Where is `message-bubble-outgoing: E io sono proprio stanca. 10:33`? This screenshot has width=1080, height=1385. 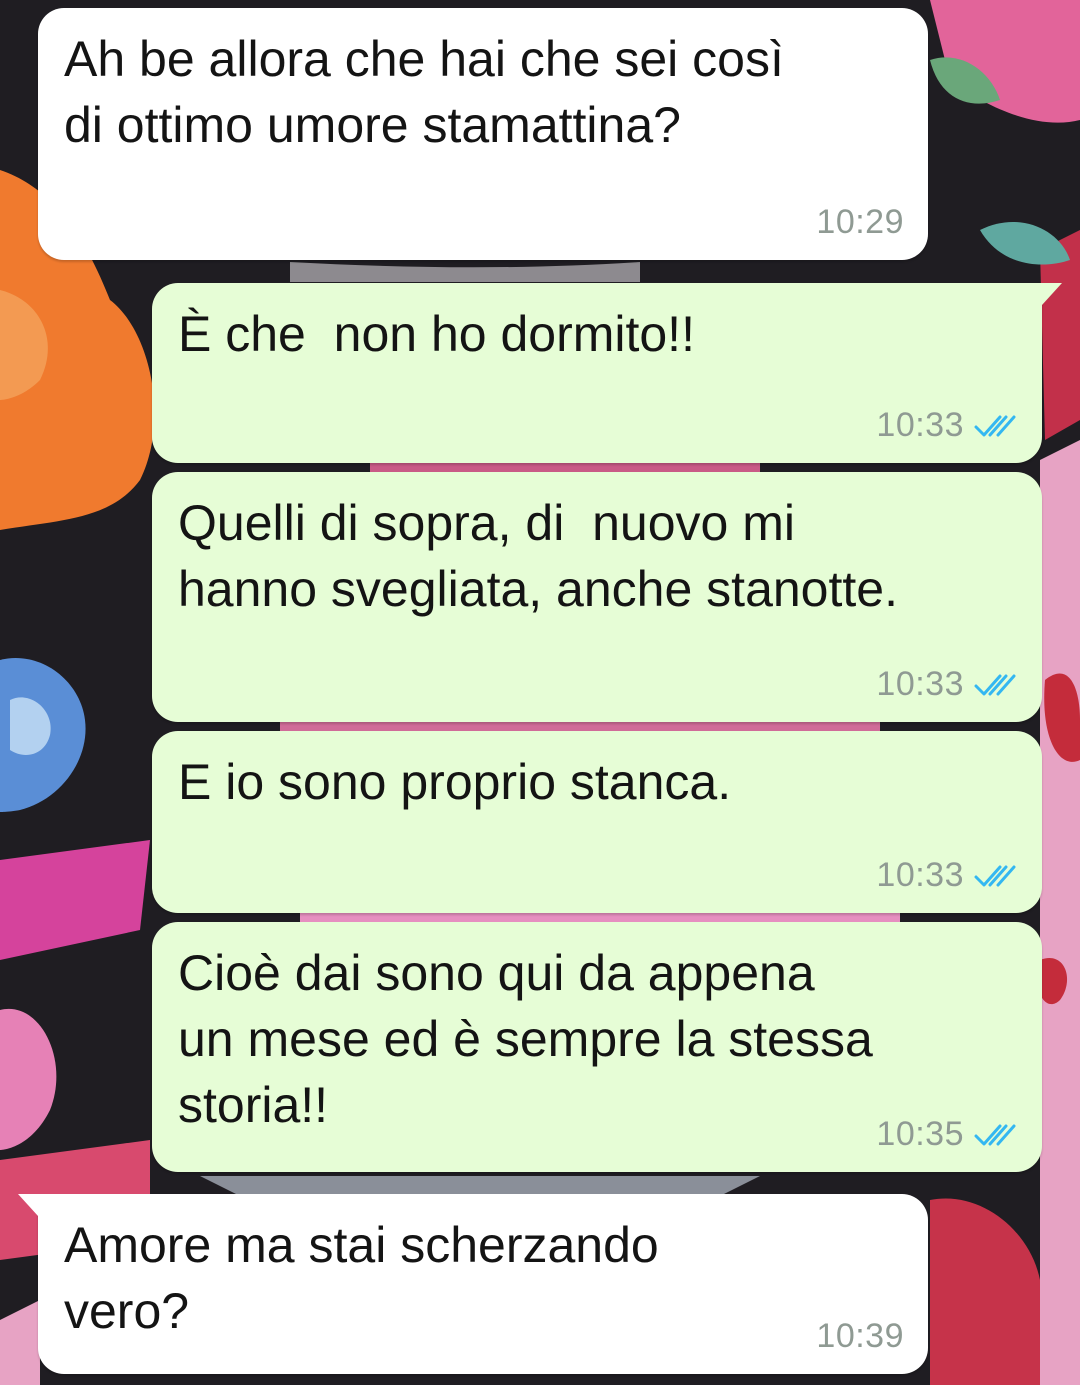 message-bubble-outgoing: E io sono proprio stanca. 10:33 is located at coordinates (597, 822).